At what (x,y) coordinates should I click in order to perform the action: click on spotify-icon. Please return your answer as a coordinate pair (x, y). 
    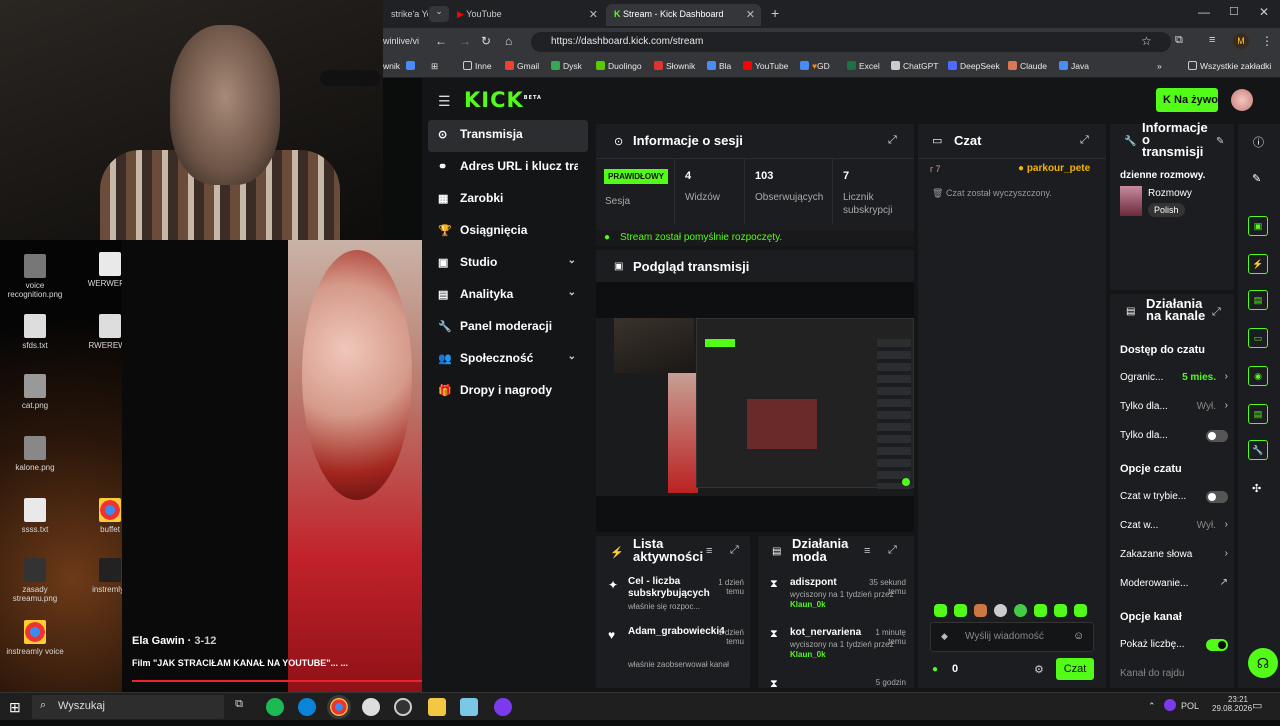
    Looking at the image, I should click on (275, 707).